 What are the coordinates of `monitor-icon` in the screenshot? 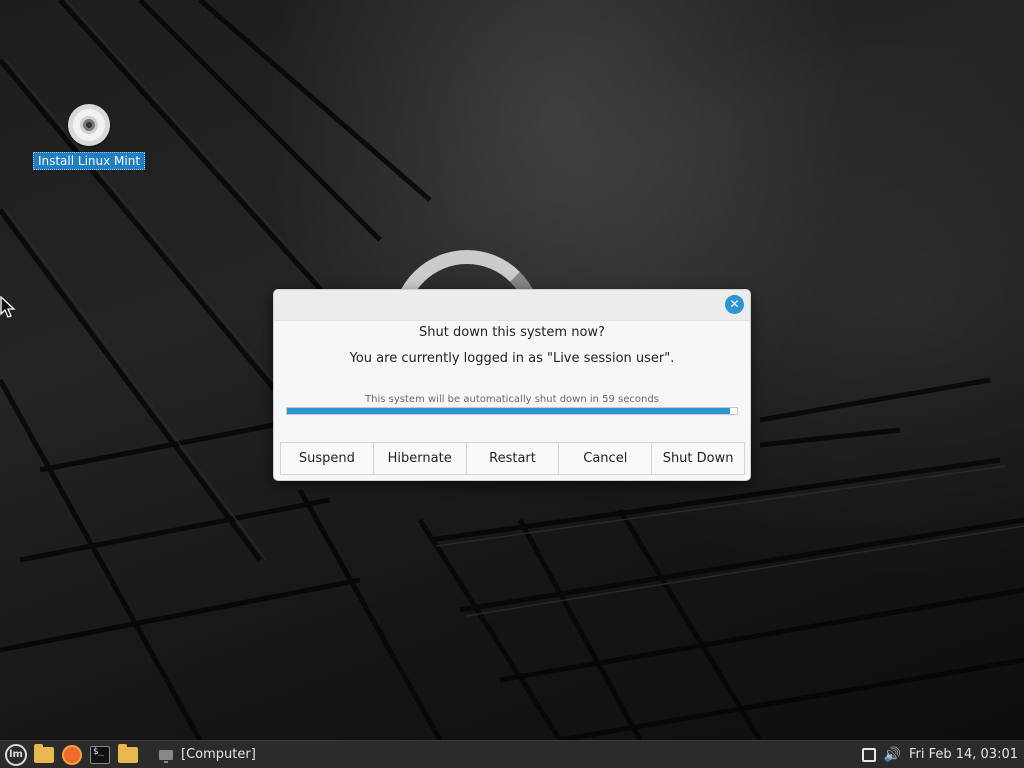 It's located at (166, 756).